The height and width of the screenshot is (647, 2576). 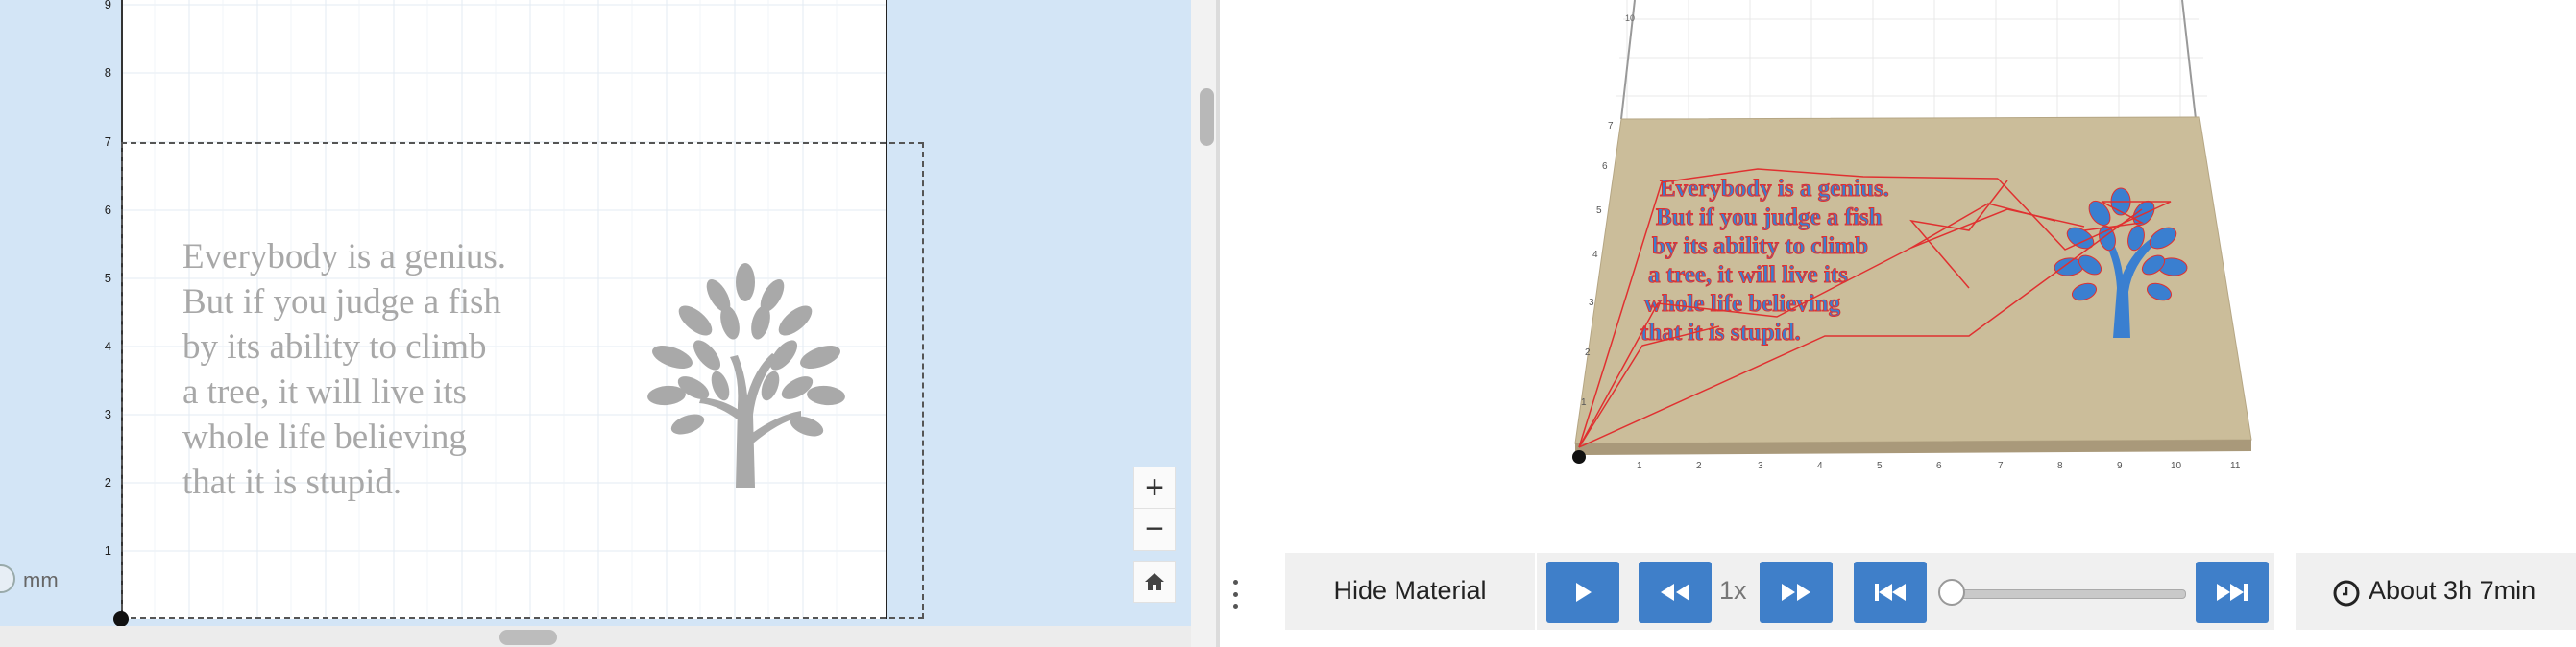 I want to click on svg-text: a tree, it will live its, so click(x=1748, y=275).